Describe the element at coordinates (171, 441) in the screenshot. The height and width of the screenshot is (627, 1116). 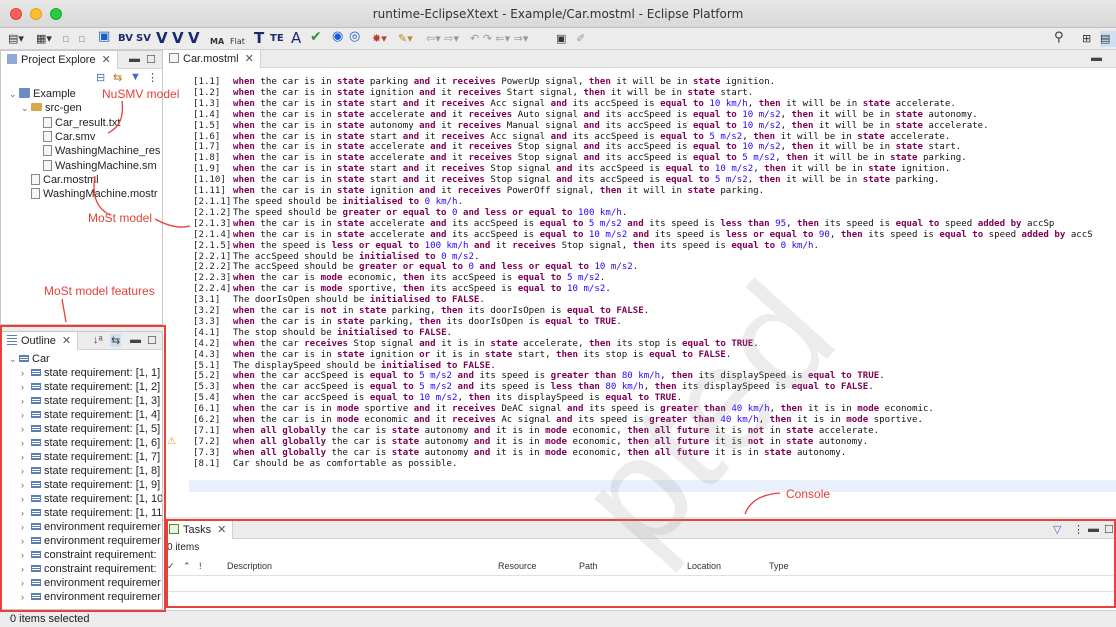
I see `warning-icon: ⚠` at that location.